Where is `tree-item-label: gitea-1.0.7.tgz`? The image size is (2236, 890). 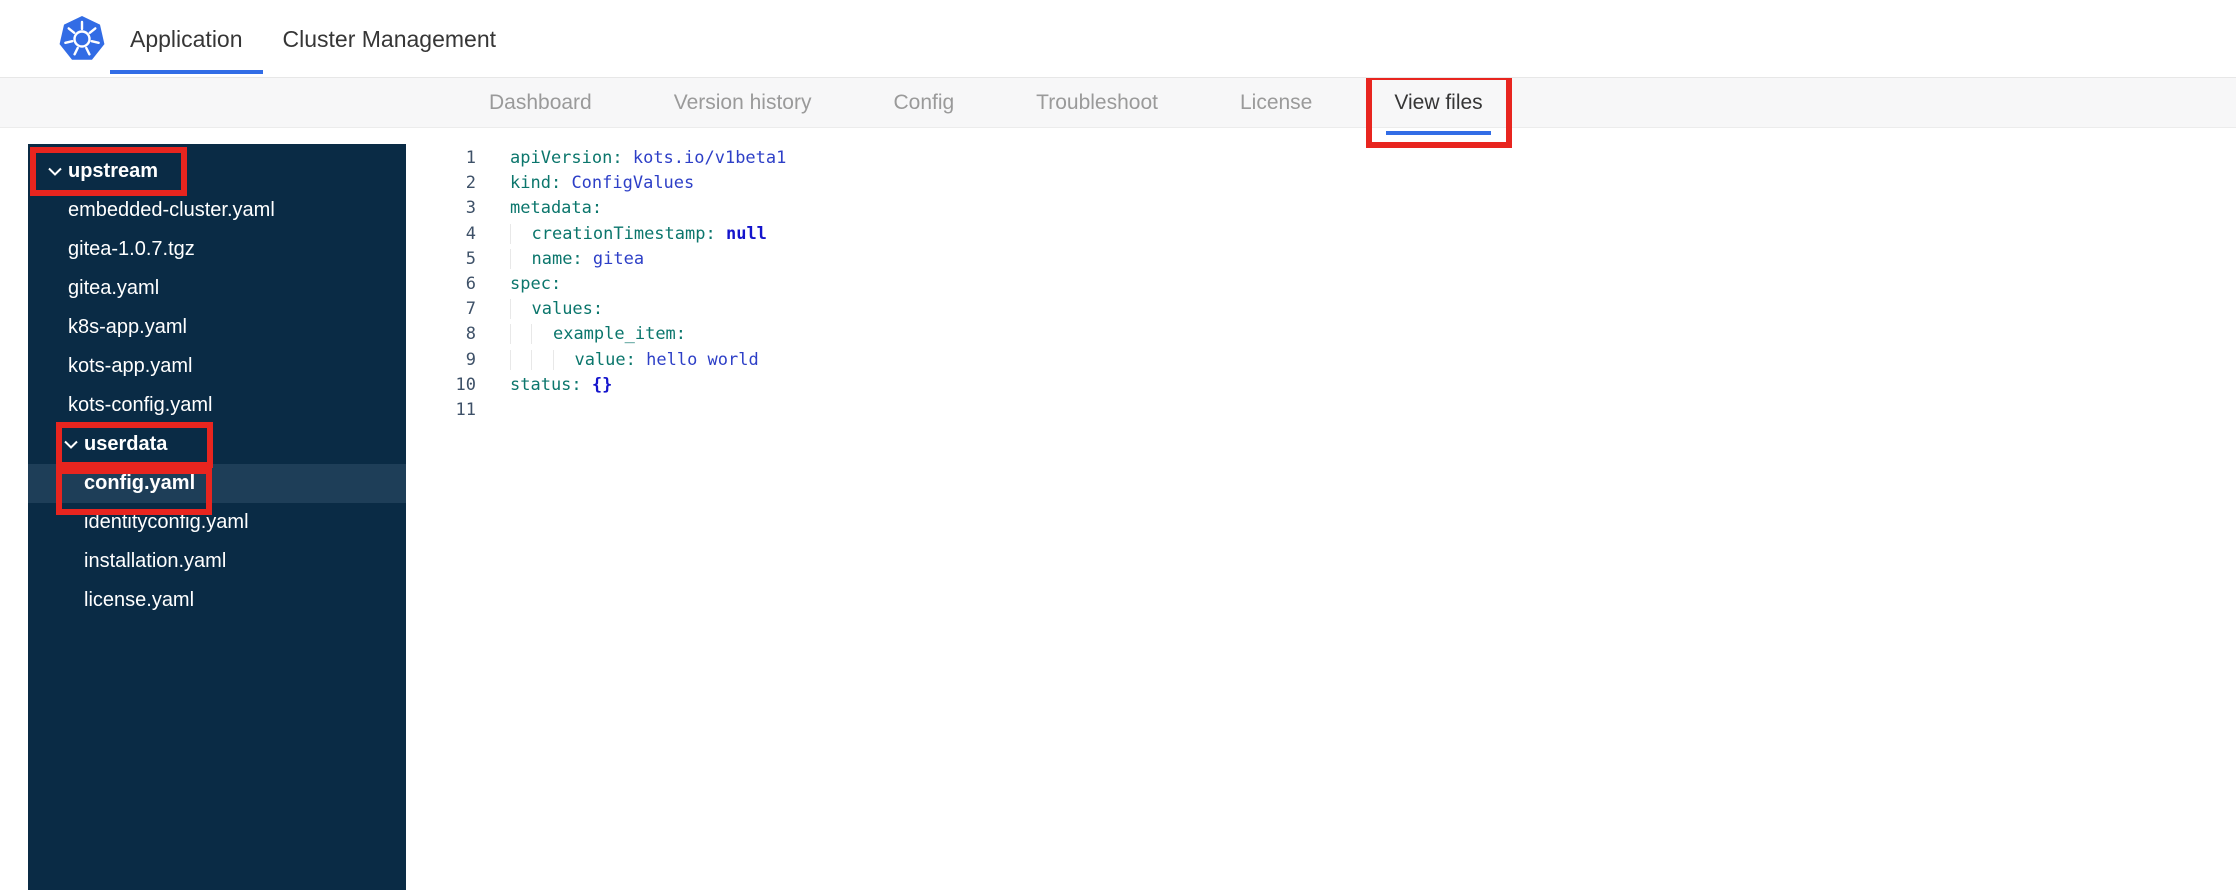
tree-item-label: gitea-1.0.7.tgz is located at coordinates (131, 249).